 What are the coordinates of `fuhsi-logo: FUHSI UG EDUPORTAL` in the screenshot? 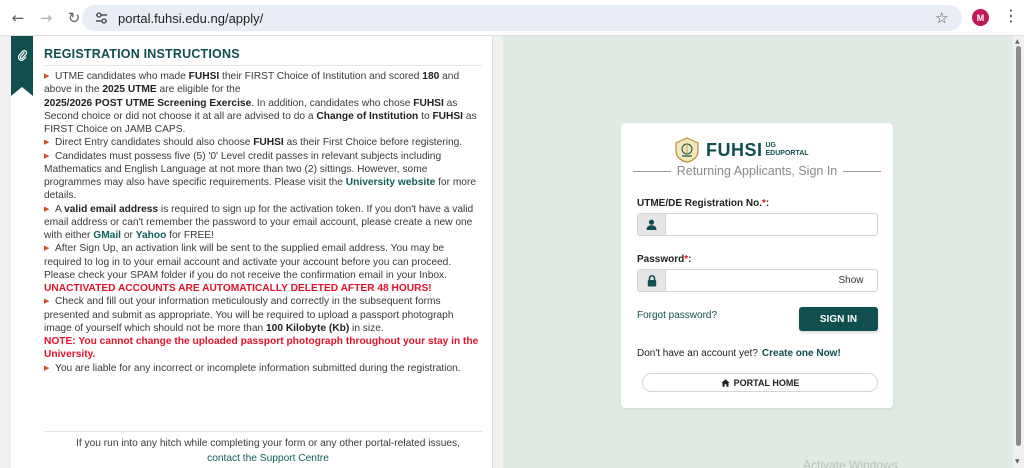 It's located at (741, 150).